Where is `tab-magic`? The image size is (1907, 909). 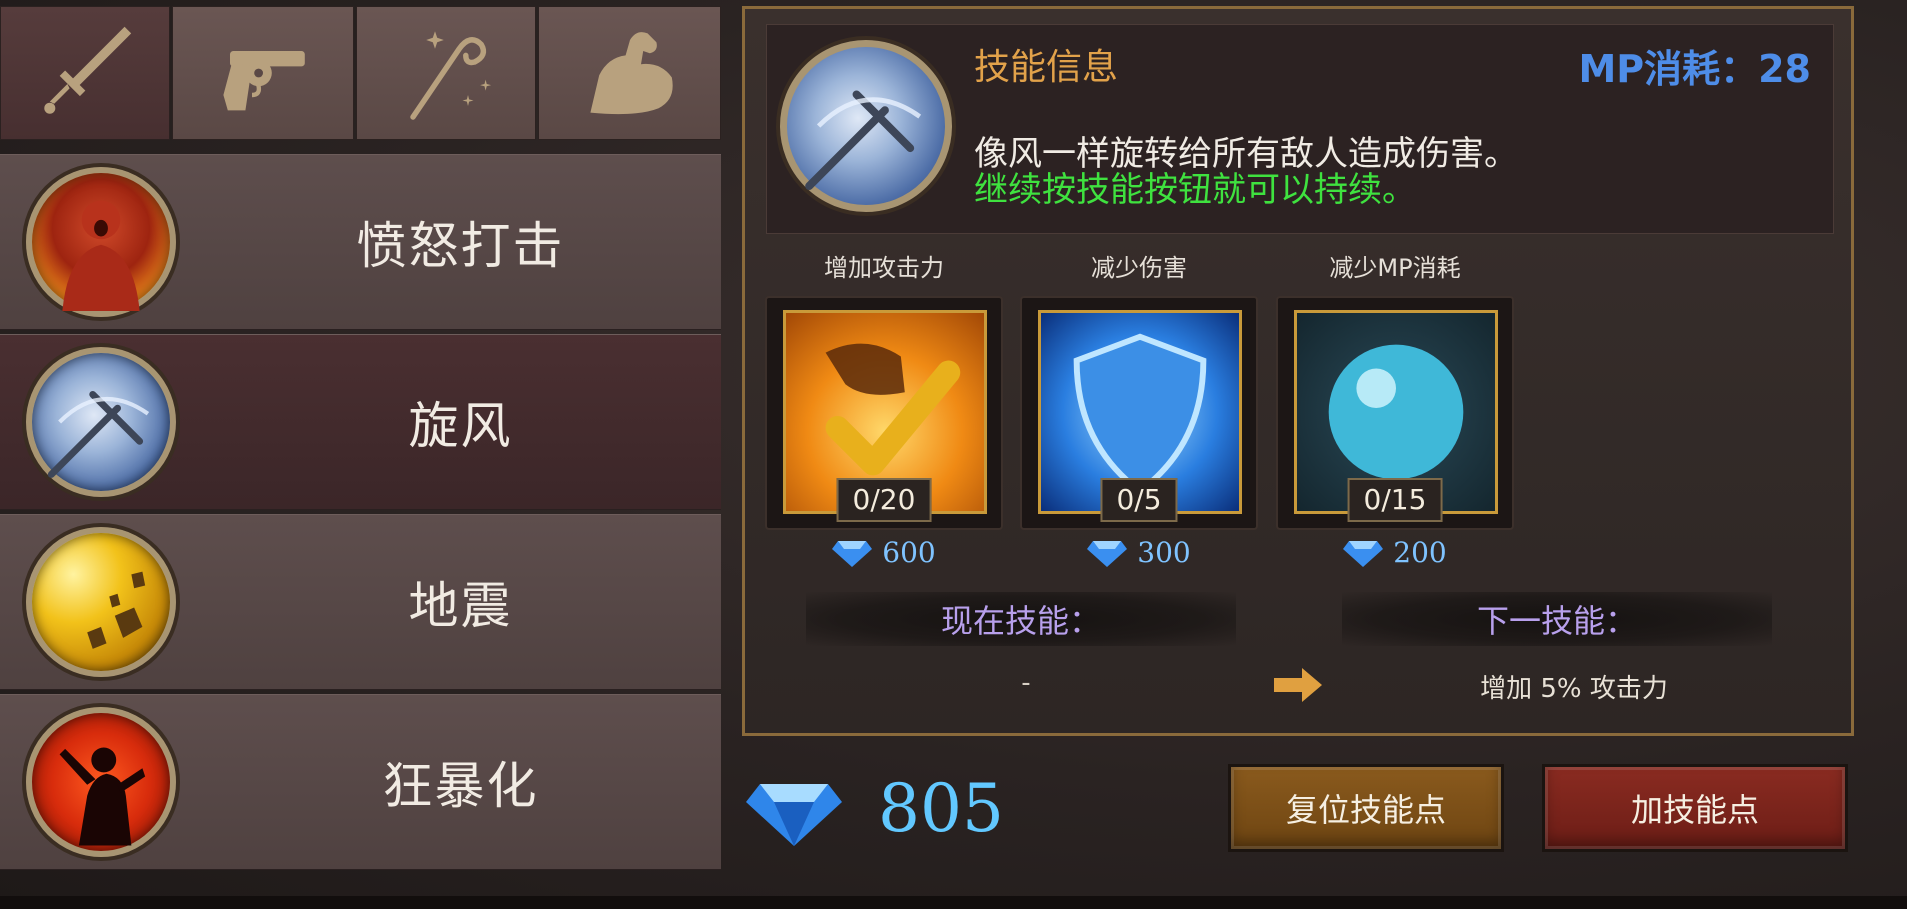
tab-magic is located at coordinates (446, 73).